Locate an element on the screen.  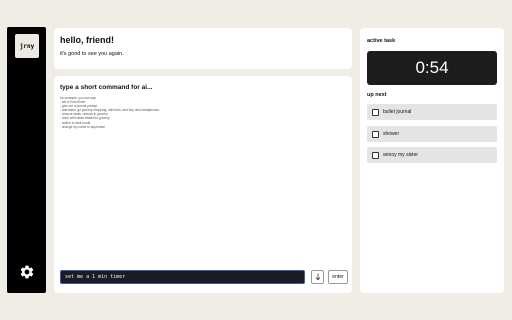
mic-button is located at coordinates (317, 277).